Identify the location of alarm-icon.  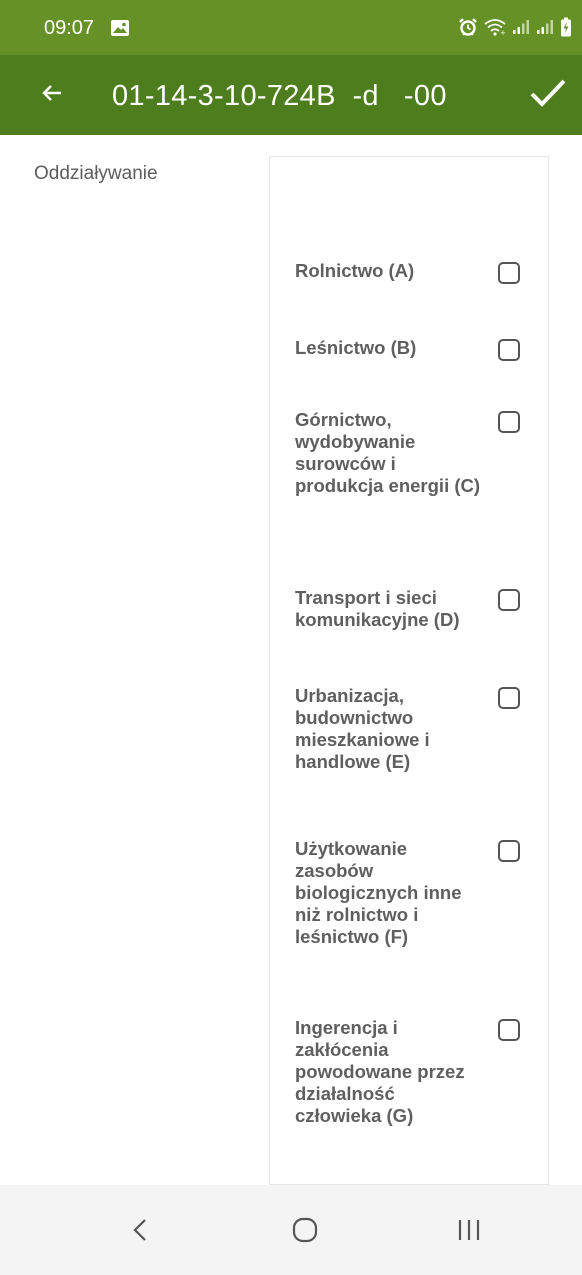
(468, 29).